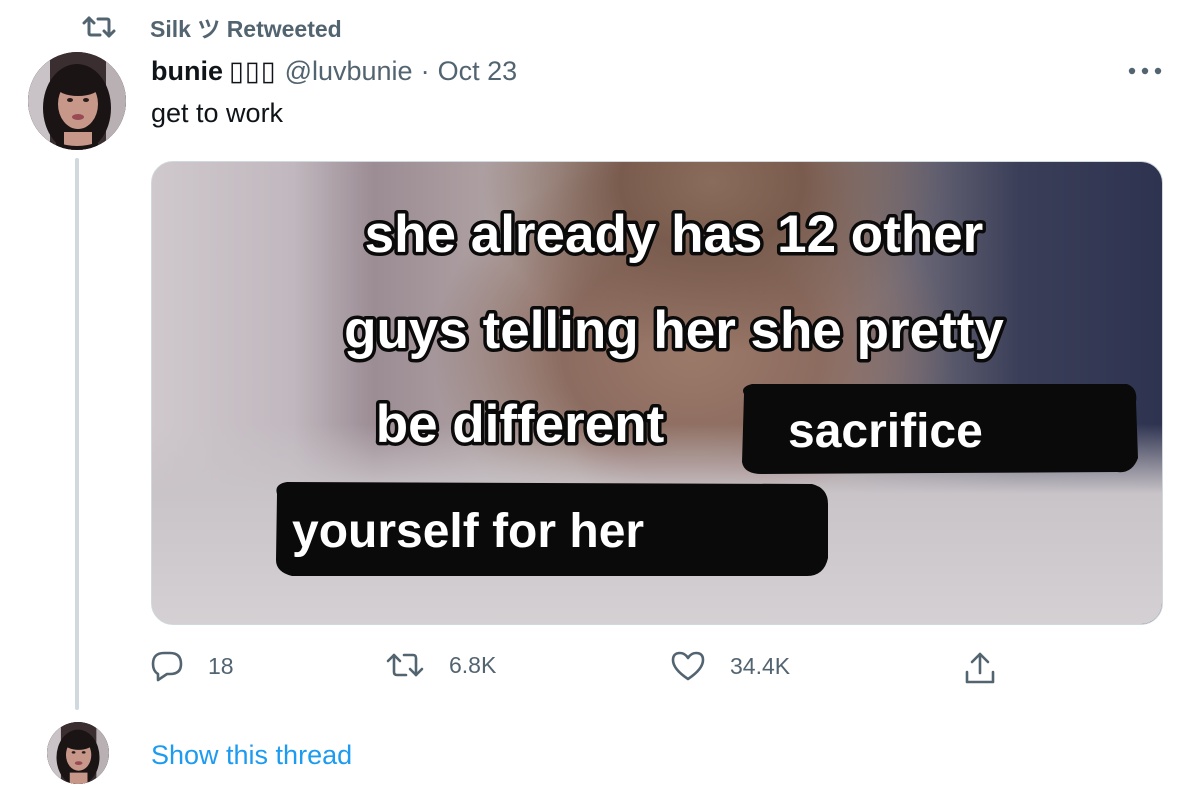 This screenshot has height=794, width=1190. I want to click on caption-yourself: yourself for her, so click(468, 531).